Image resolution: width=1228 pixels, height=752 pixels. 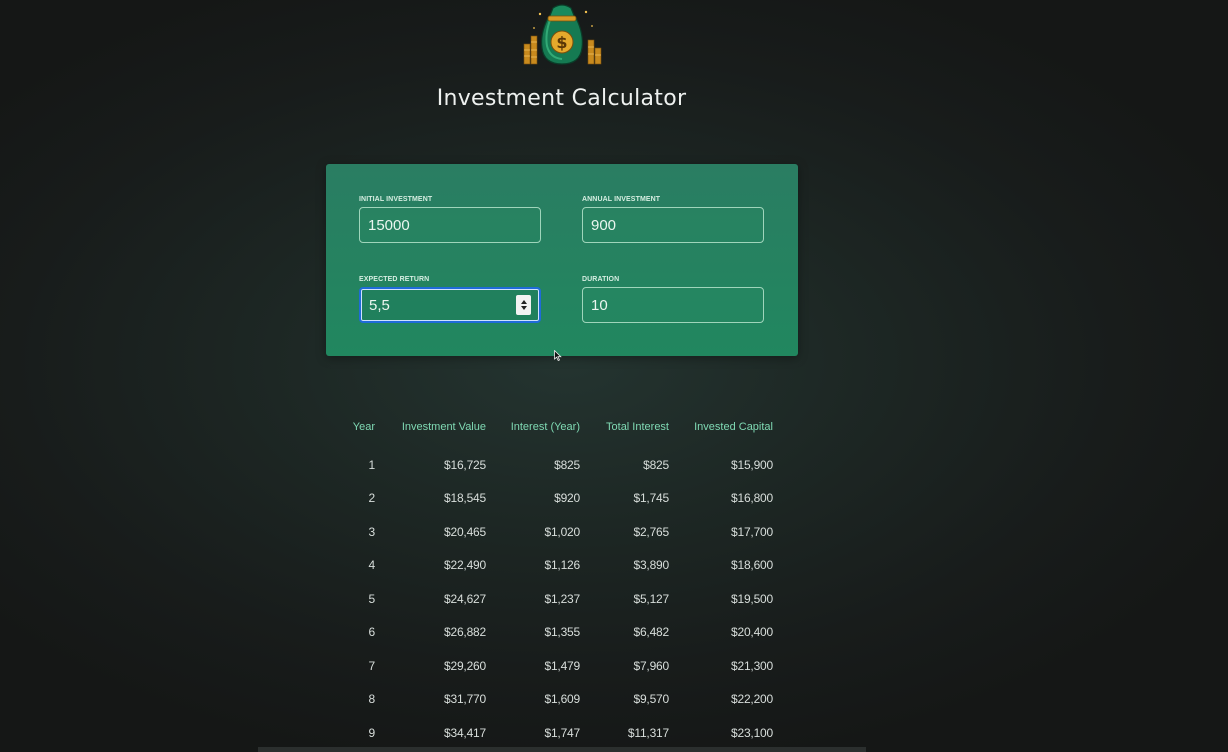 I want to click on cell-total-interest: $1,745, so click(x=651, y=498).